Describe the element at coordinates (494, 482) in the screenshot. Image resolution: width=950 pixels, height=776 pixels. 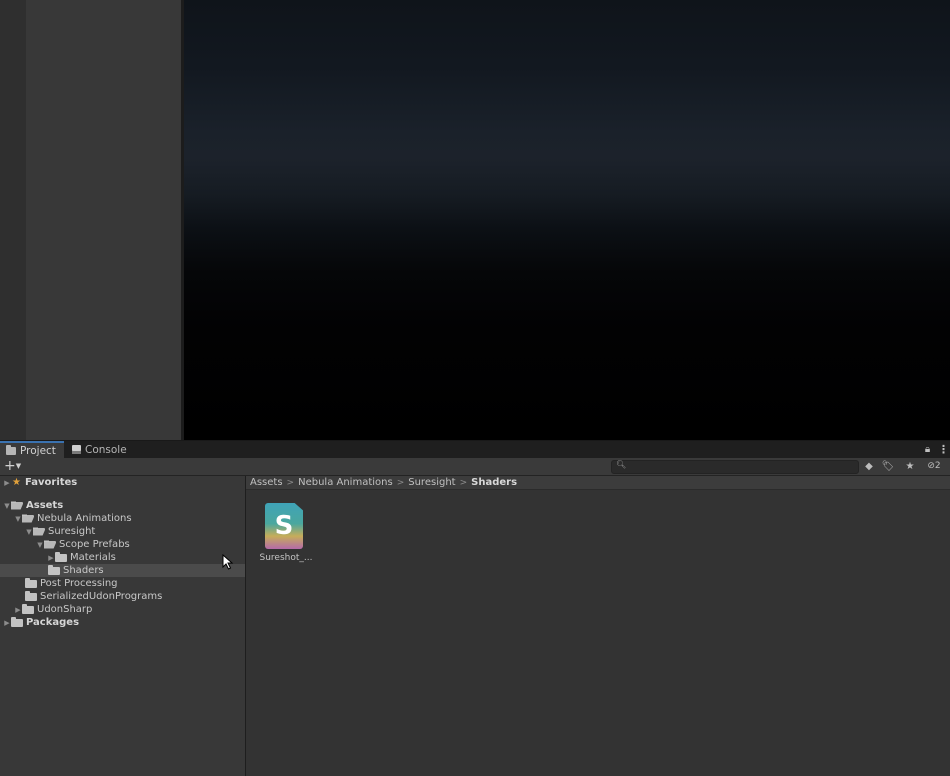
I see `breadcrumb-current: Shaders` at that location.